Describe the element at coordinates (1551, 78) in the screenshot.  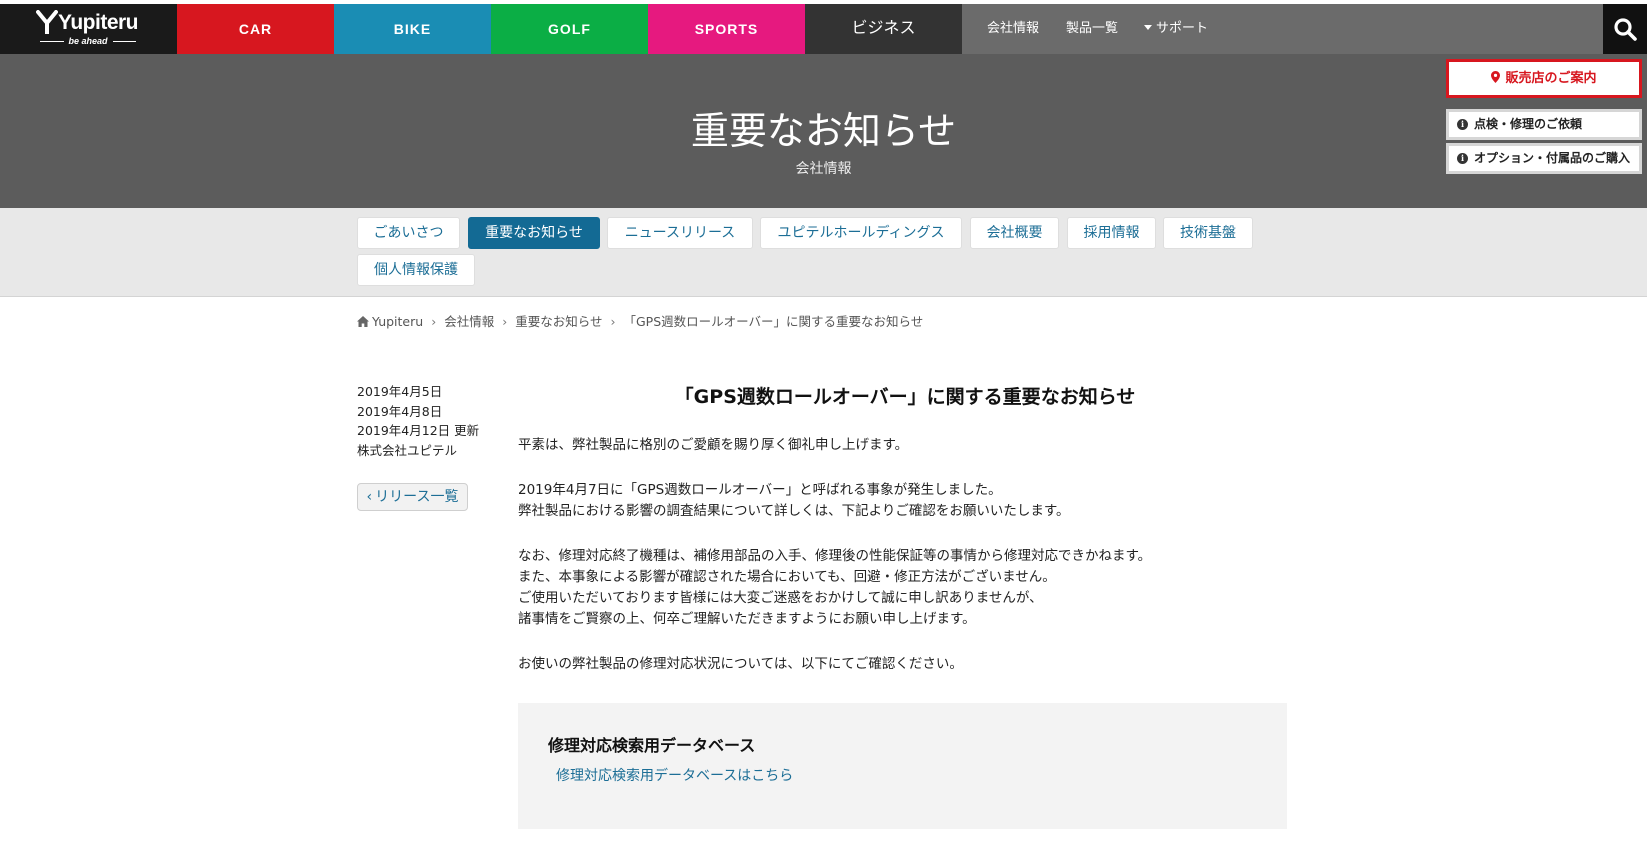
I see `dealer-guide-label: 販売店のご案内` at that location.